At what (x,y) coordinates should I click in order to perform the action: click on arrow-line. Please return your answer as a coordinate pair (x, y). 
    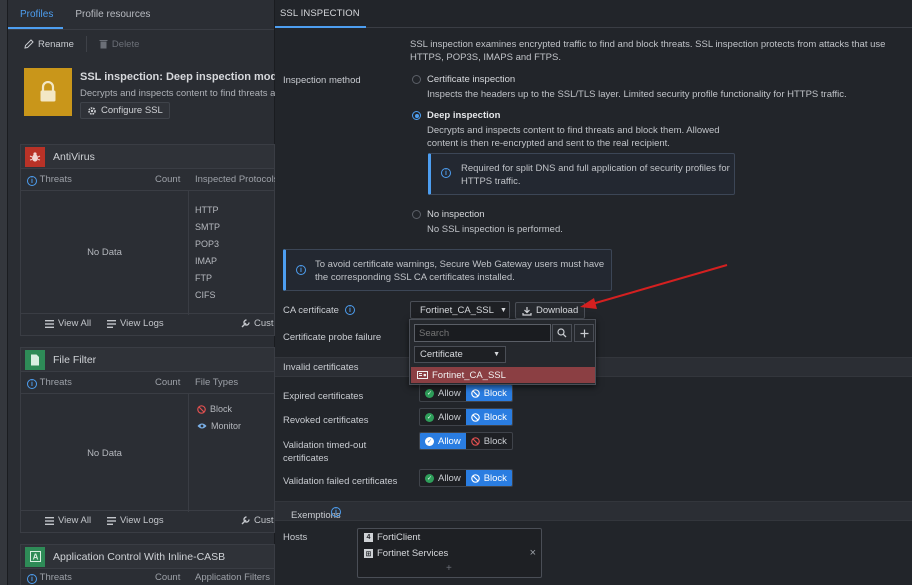
    Looking at the image, I should click on (659, 284).